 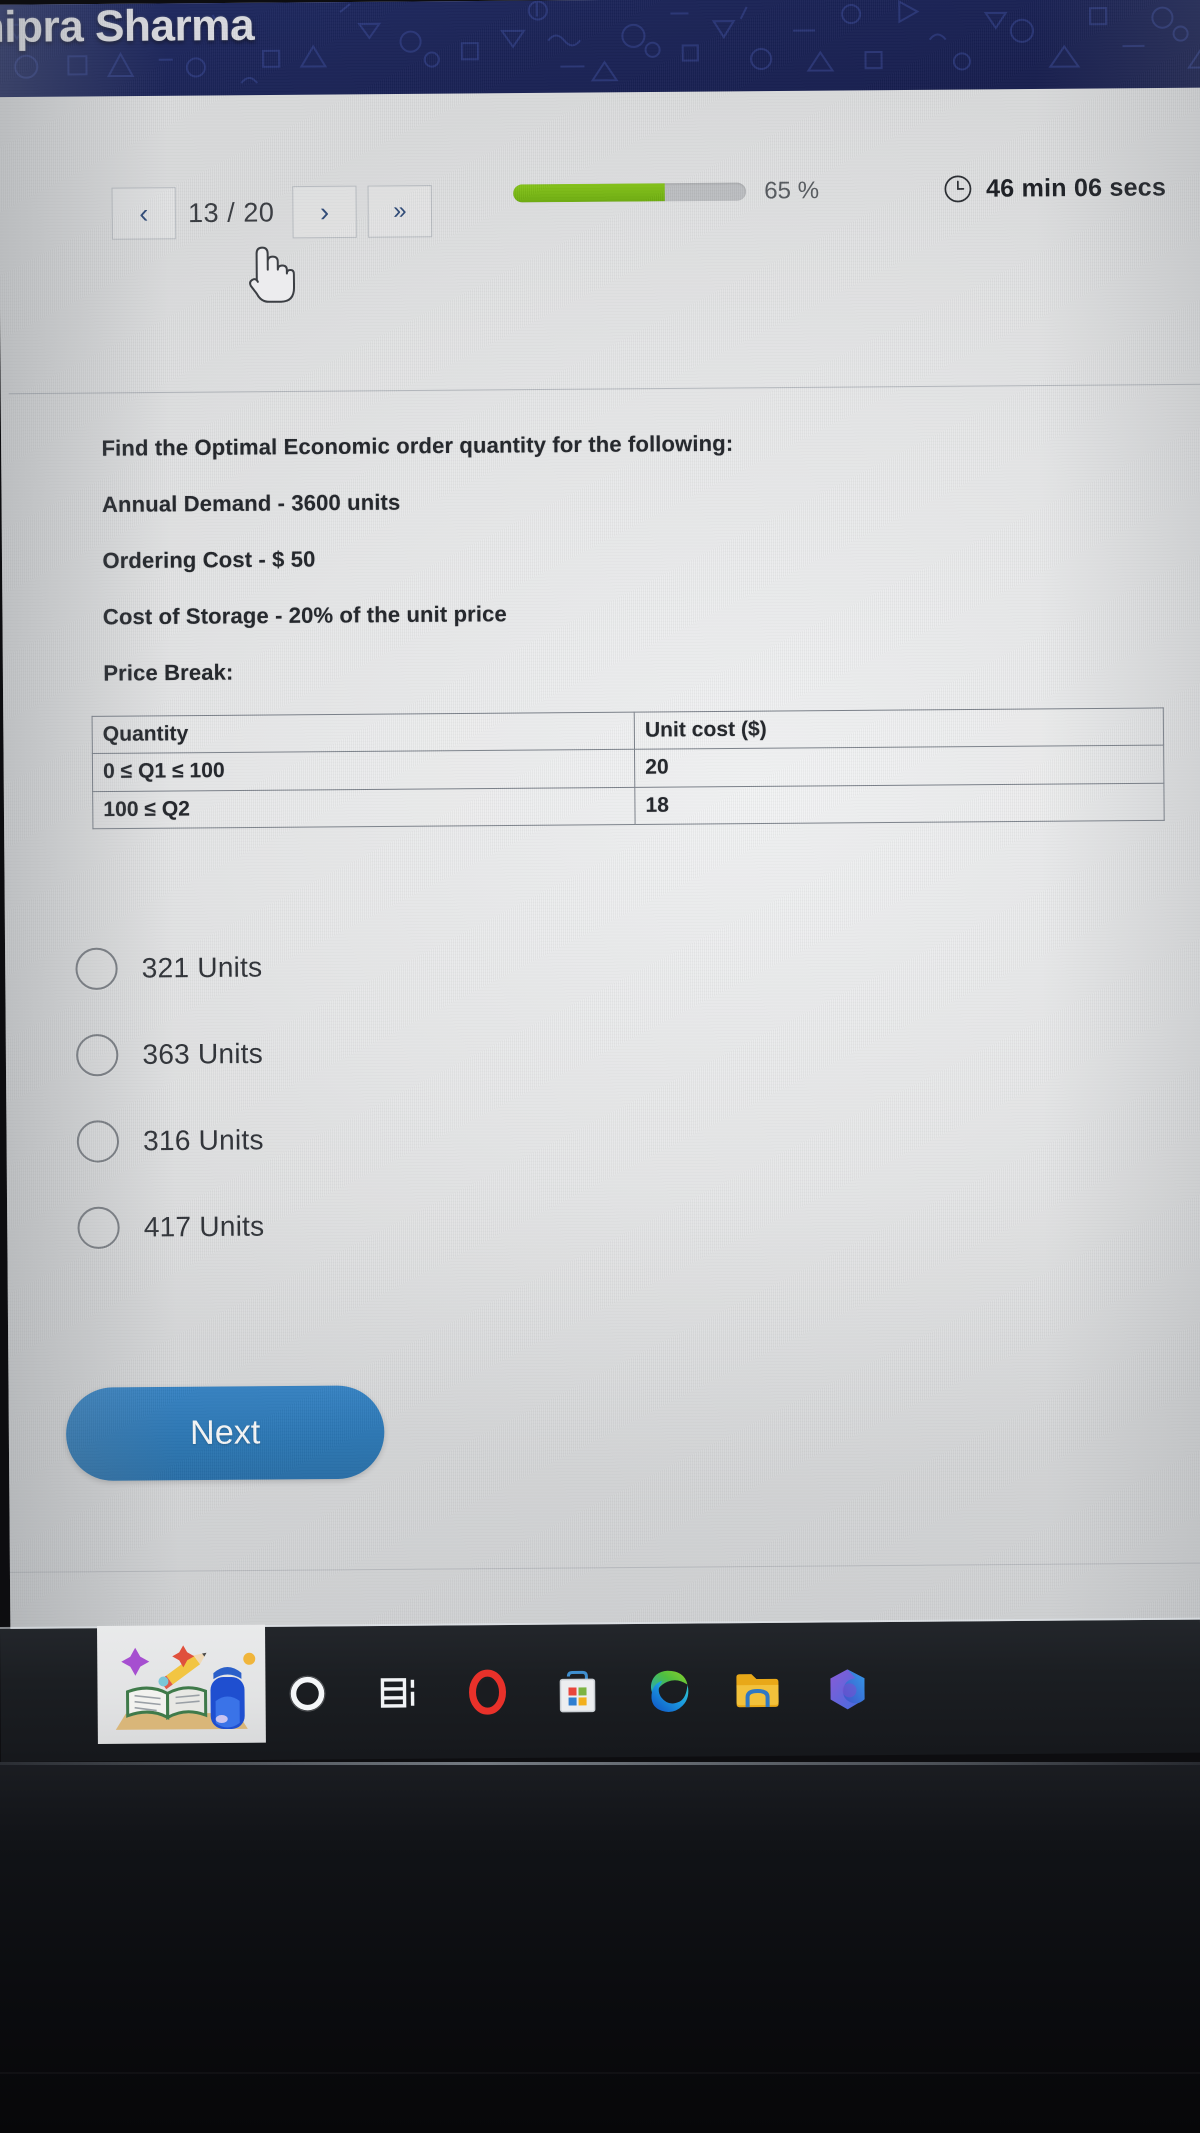 What do you see at coordinates (428, 1225) in the screenshot?
I see `answer-option-3: 417 Units` at bounding box center [428, 1225].